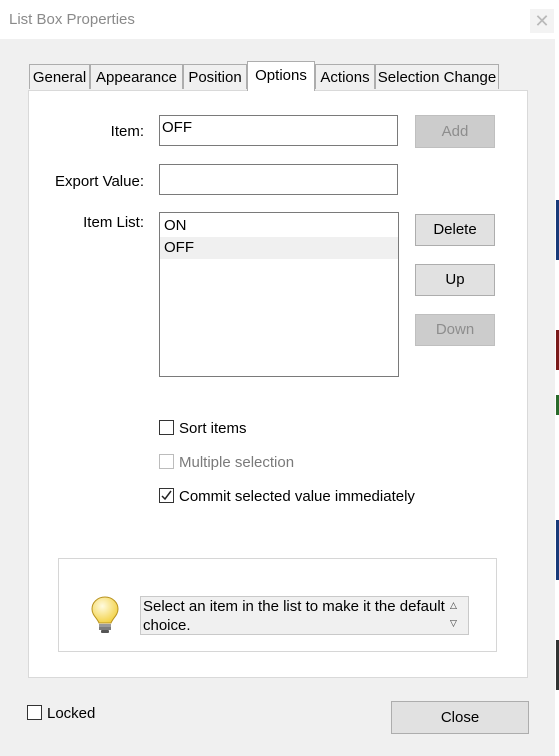  What do you see at coordinates (460, 717) in the screenshot?
I see `close-button: Close` at bounding box center [460, 717].